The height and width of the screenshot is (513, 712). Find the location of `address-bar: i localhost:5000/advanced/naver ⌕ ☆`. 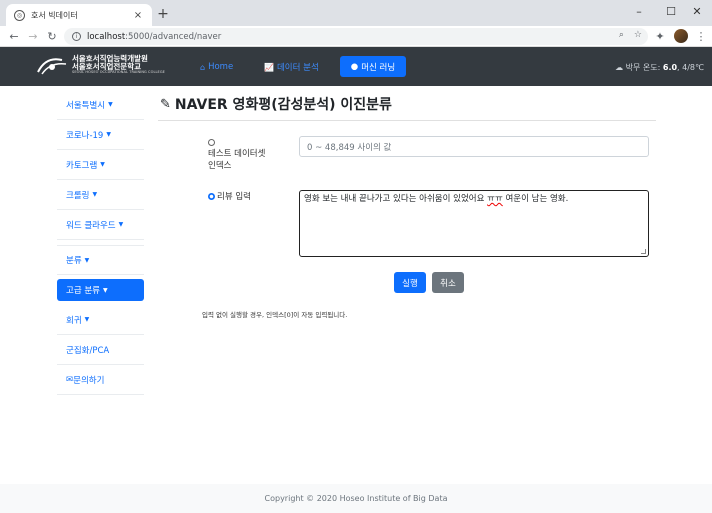

address-bar: i localhost:5000/advanced/naver ⌕ ☆ is located at coordinates (356, 36).